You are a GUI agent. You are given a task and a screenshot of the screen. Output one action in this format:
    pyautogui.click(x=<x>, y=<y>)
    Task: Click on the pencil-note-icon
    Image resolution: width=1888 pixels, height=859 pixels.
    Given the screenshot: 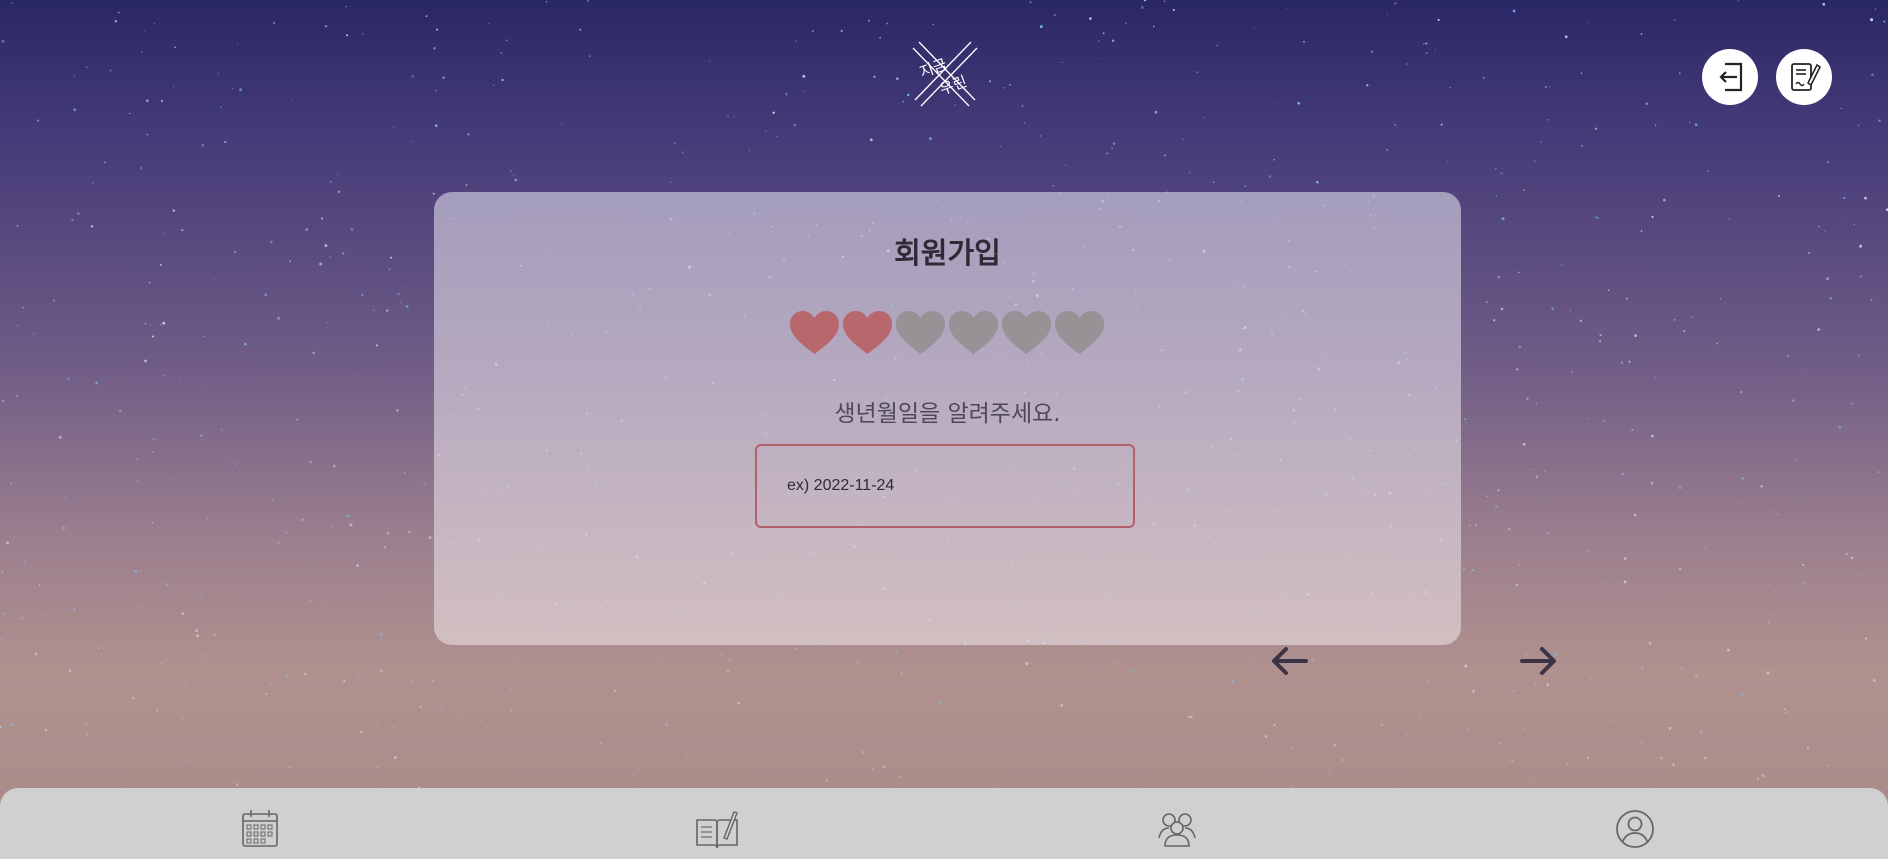 What is the action you would take?
    pyautogui.click(x=1806, y=77)
    